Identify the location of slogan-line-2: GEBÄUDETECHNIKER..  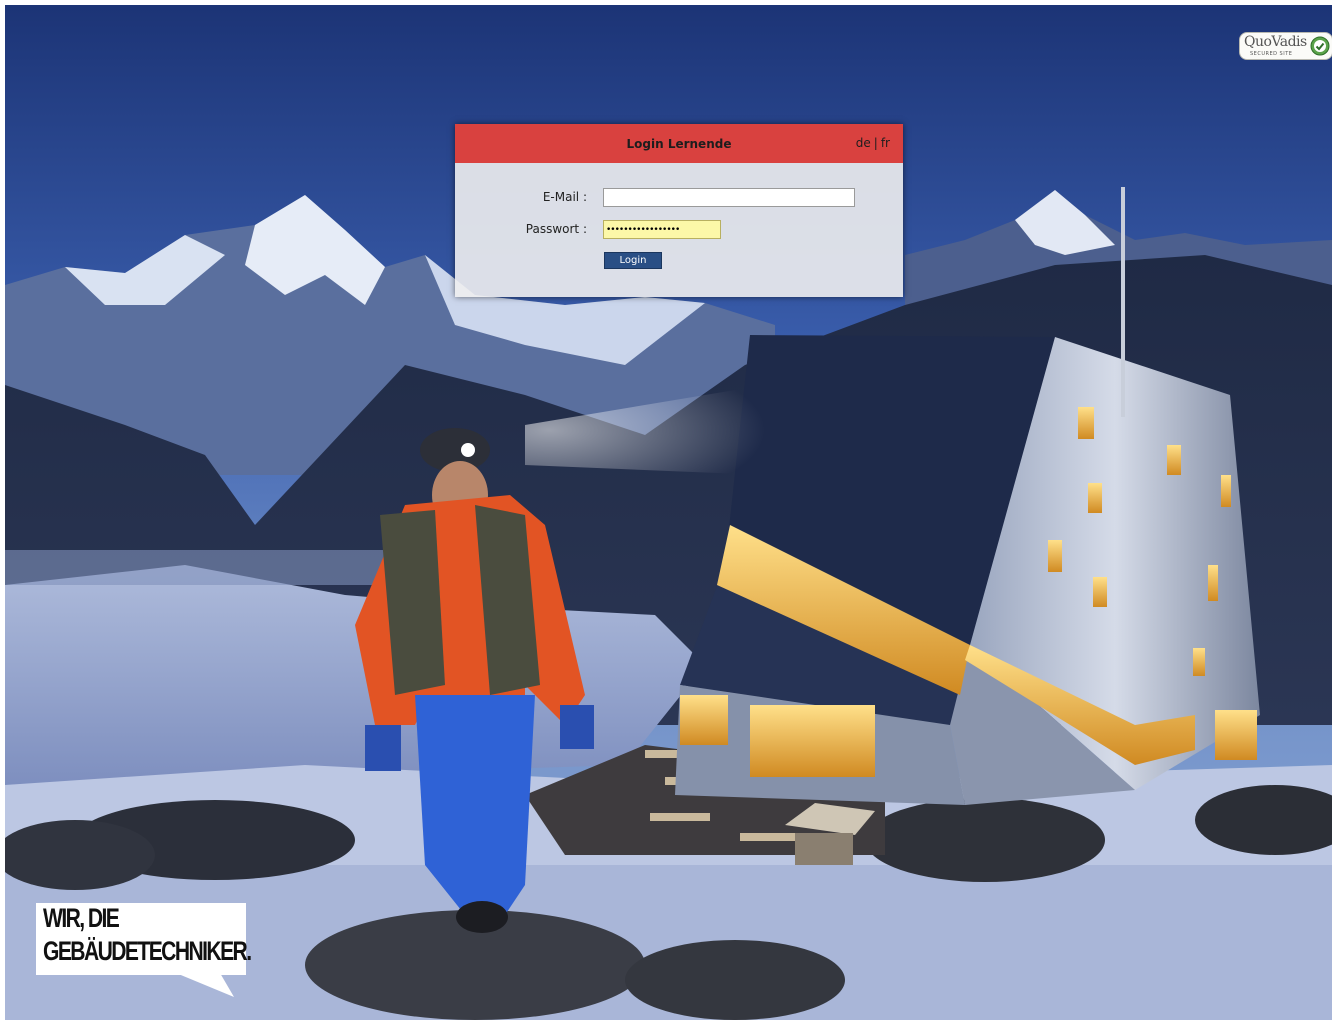
(147, 951).